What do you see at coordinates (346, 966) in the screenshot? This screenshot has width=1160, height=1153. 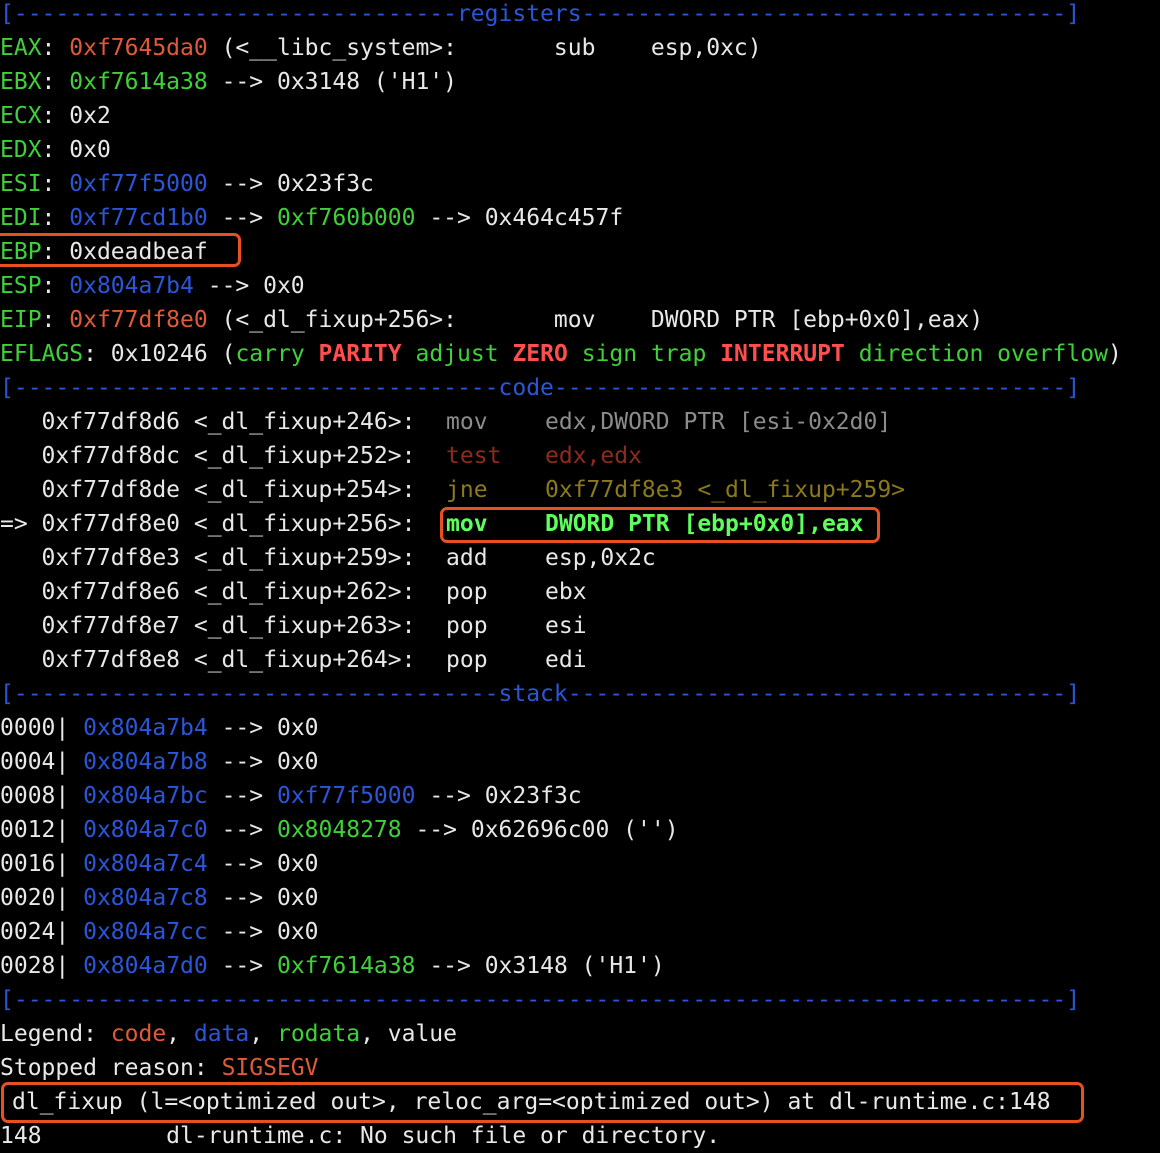 I see `stack-pointer-value: 0xf7614a38` at bounding box center [346, 966].